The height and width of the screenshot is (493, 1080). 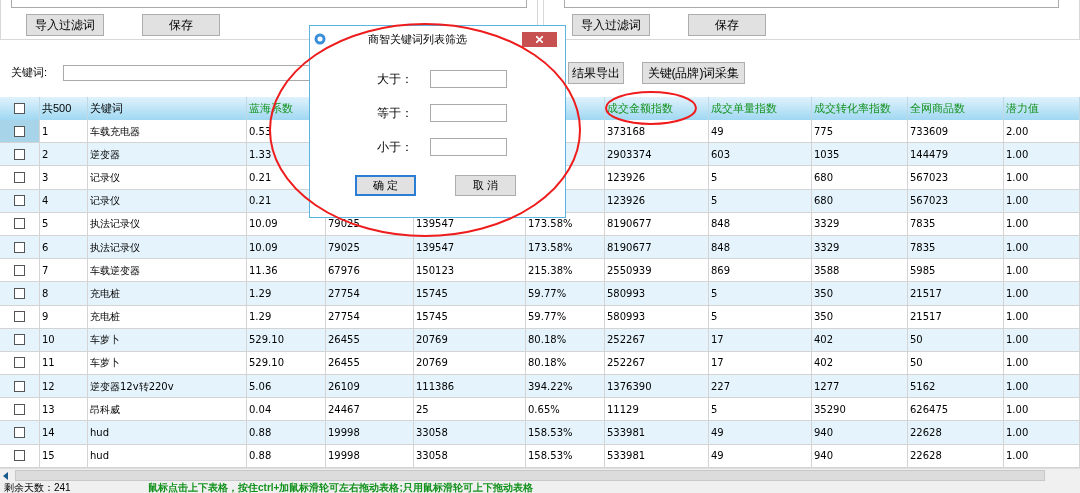 I want to click on table-cell-text: 0.88, so click(x=260, y=456).